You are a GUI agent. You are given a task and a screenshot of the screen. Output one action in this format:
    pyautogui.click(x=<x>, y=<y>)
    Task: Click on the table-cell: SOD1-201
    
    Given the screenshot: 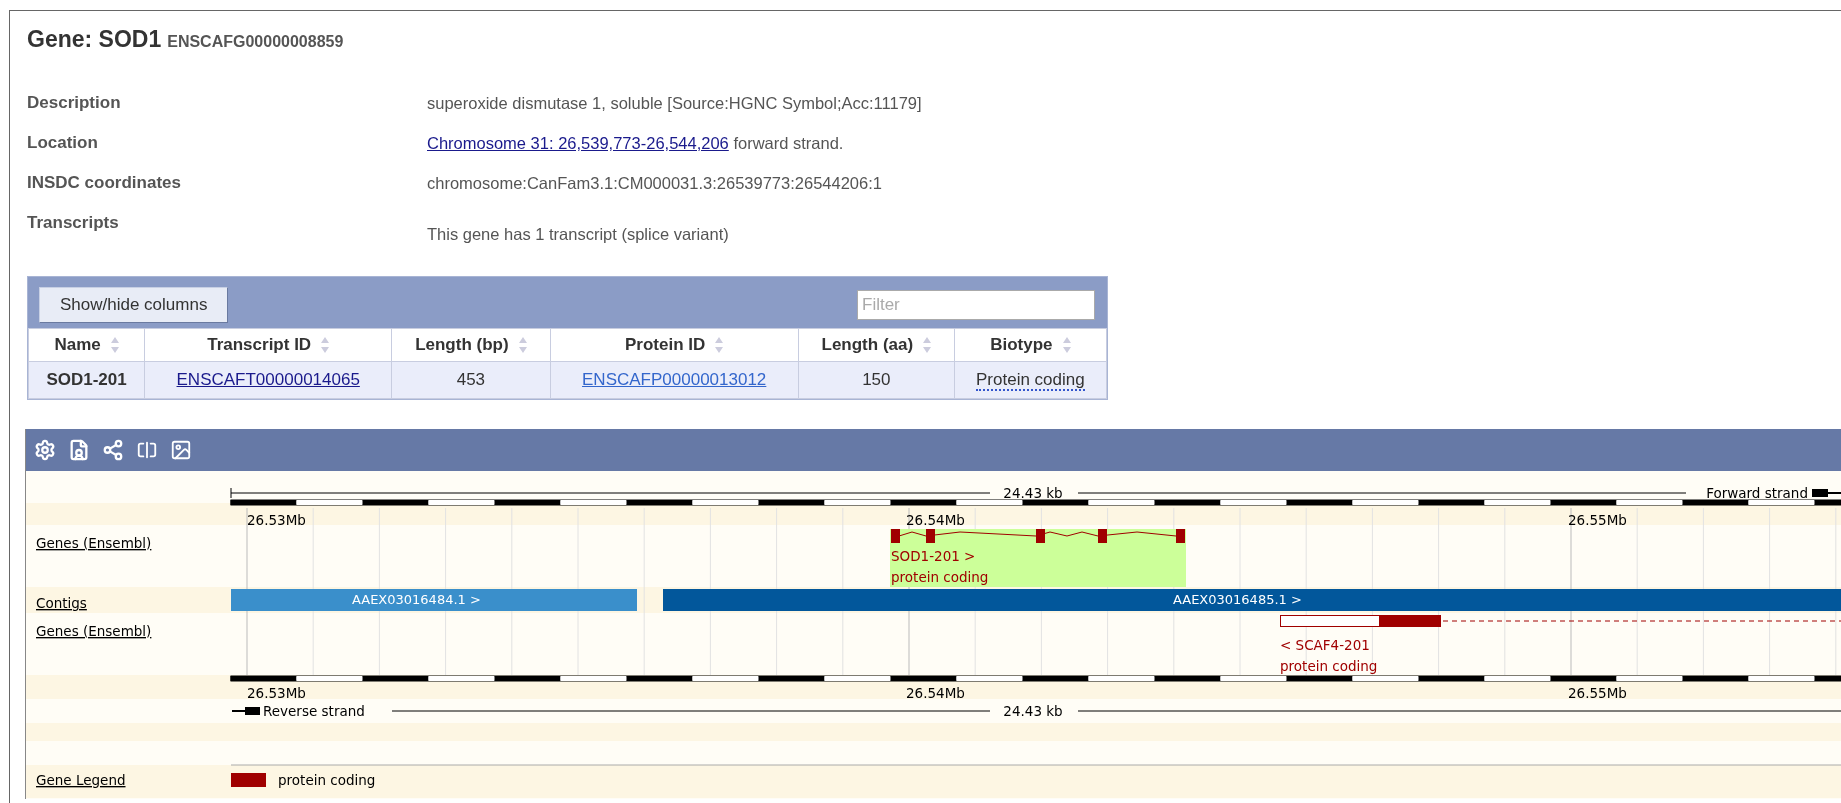 What is the action you would take?
    pyautogui.click(x=86, y=380)
    